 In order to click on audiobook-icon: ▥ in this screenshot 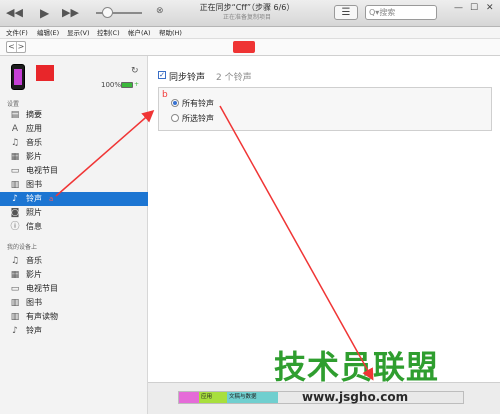, I will do `click(15, 317)`.